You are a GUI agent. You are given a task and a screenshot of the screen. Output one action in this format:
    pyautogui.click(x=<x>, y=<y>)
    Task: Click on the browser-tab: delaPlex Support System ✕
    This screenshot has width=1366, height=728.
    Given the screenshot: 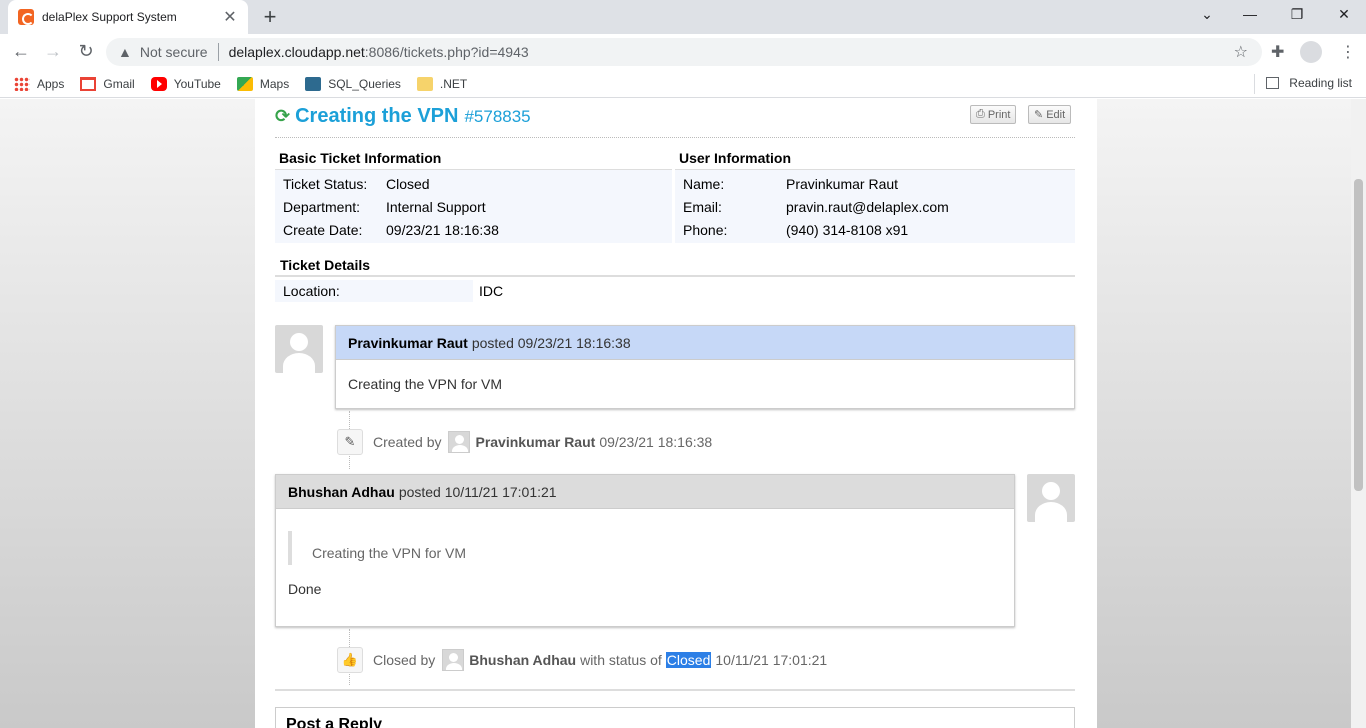 What is the action you would take?
    pyautogui.click(x=128, y=17)
    